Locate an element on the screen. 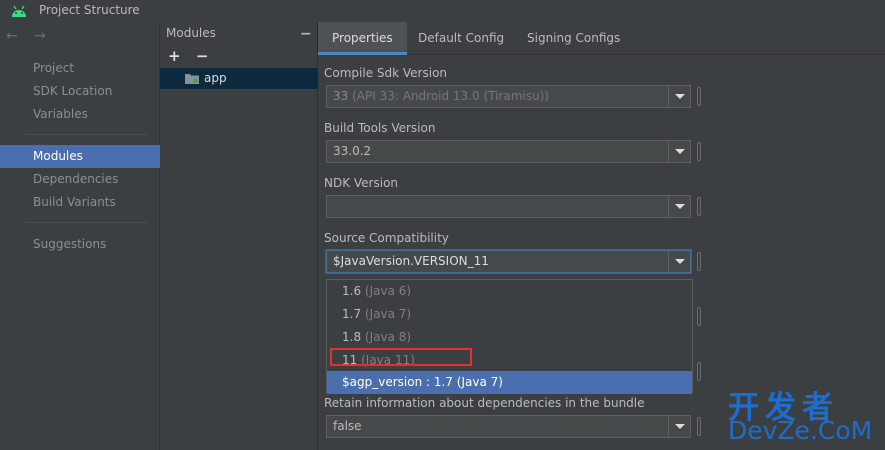  dropdown-option: 1.8 (Java 8) is located at coordinates (509, 337).